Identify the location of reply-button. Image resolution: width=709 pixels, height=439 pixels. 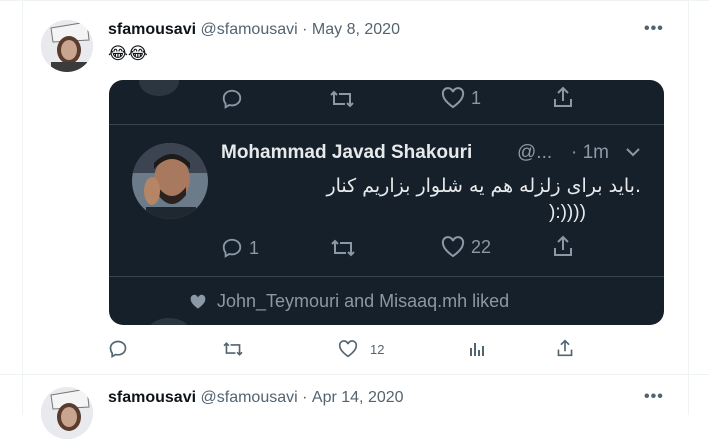
(118, 349).